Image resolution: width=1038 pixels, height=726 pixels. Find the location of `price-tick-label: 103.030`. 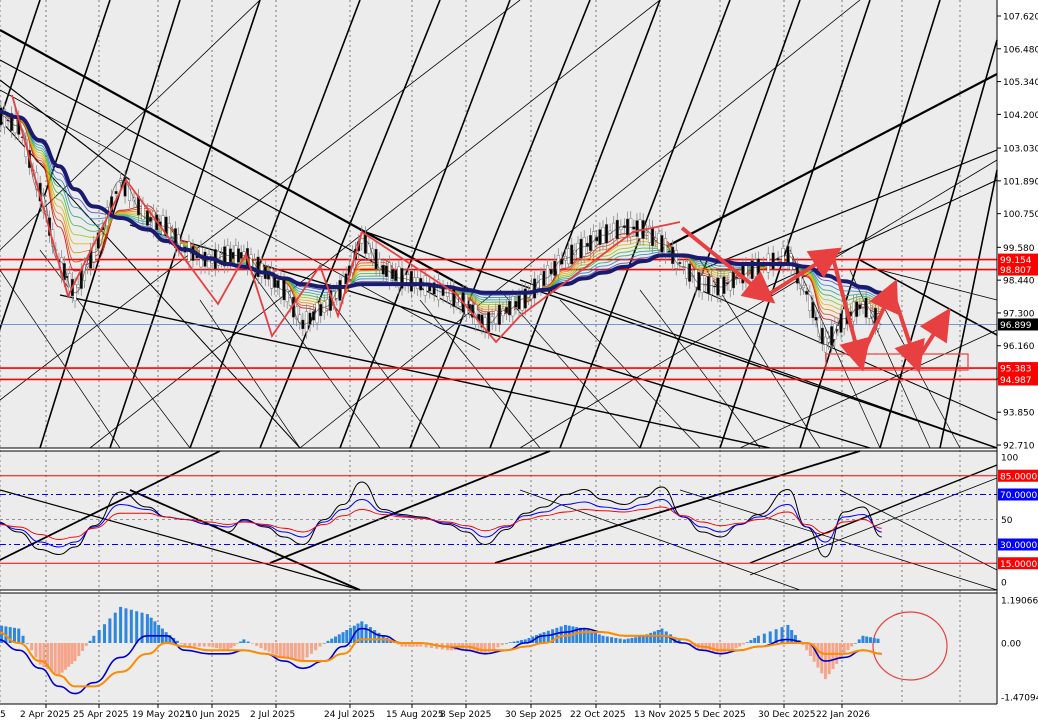

price-tick-label: 103.030 is located at coordinates (1020, 150).